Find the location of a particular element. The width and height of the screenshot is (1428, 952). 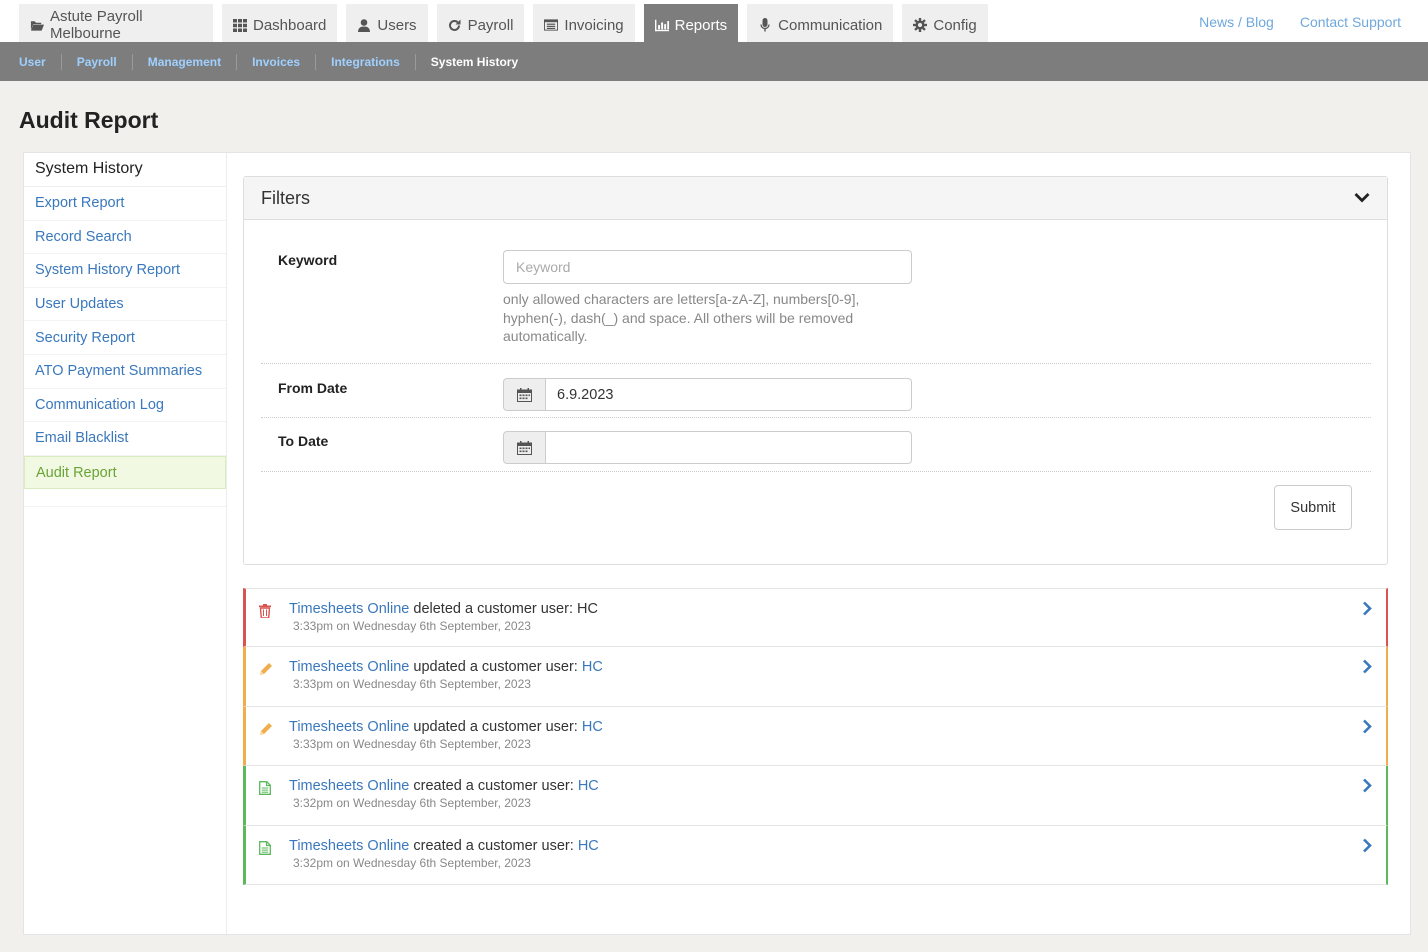

cog-icon is located at coordinates (920, 25).